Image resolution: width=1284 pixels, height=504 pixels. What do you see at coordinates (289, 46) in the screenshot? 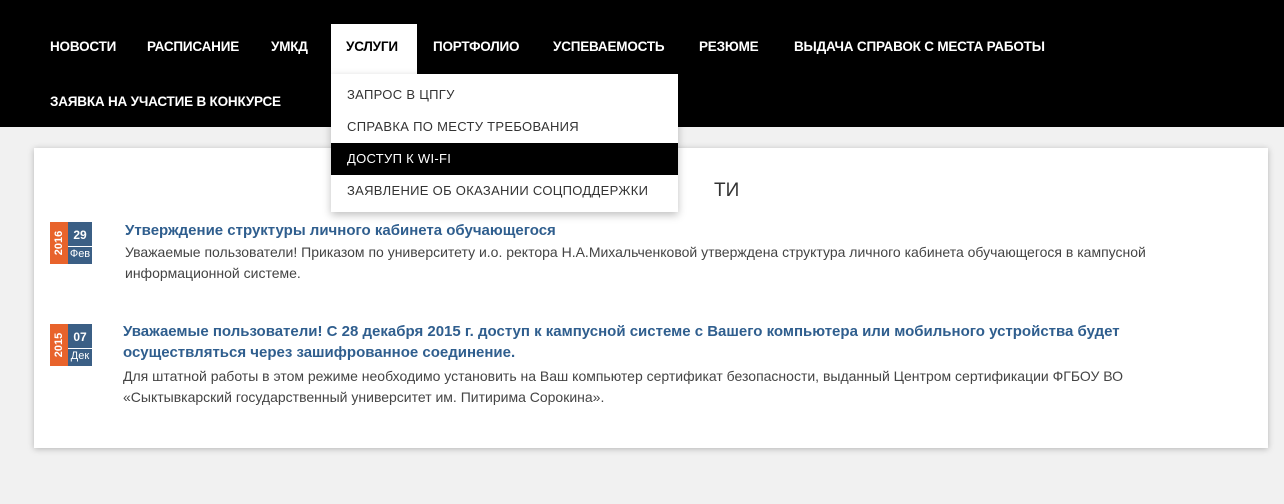
I see `nav-item-umkd: УМКД` at bounding box center [289, 46].